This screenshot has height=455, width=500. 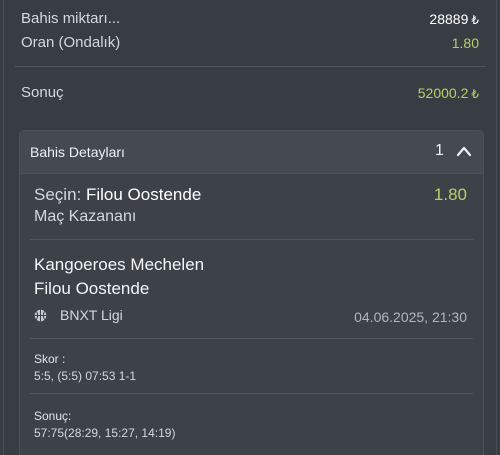 I want to click on result-value: 52000.2, so click(x=443, y=92).